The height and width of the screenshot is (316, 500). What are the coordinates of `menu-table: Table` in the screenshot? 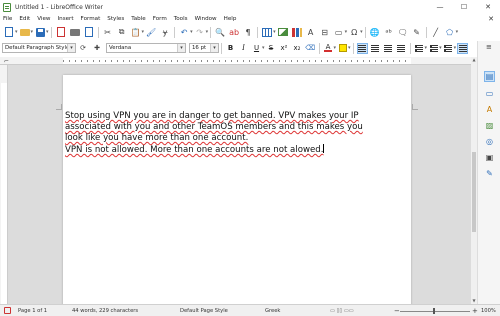 It's located at (138, 19).